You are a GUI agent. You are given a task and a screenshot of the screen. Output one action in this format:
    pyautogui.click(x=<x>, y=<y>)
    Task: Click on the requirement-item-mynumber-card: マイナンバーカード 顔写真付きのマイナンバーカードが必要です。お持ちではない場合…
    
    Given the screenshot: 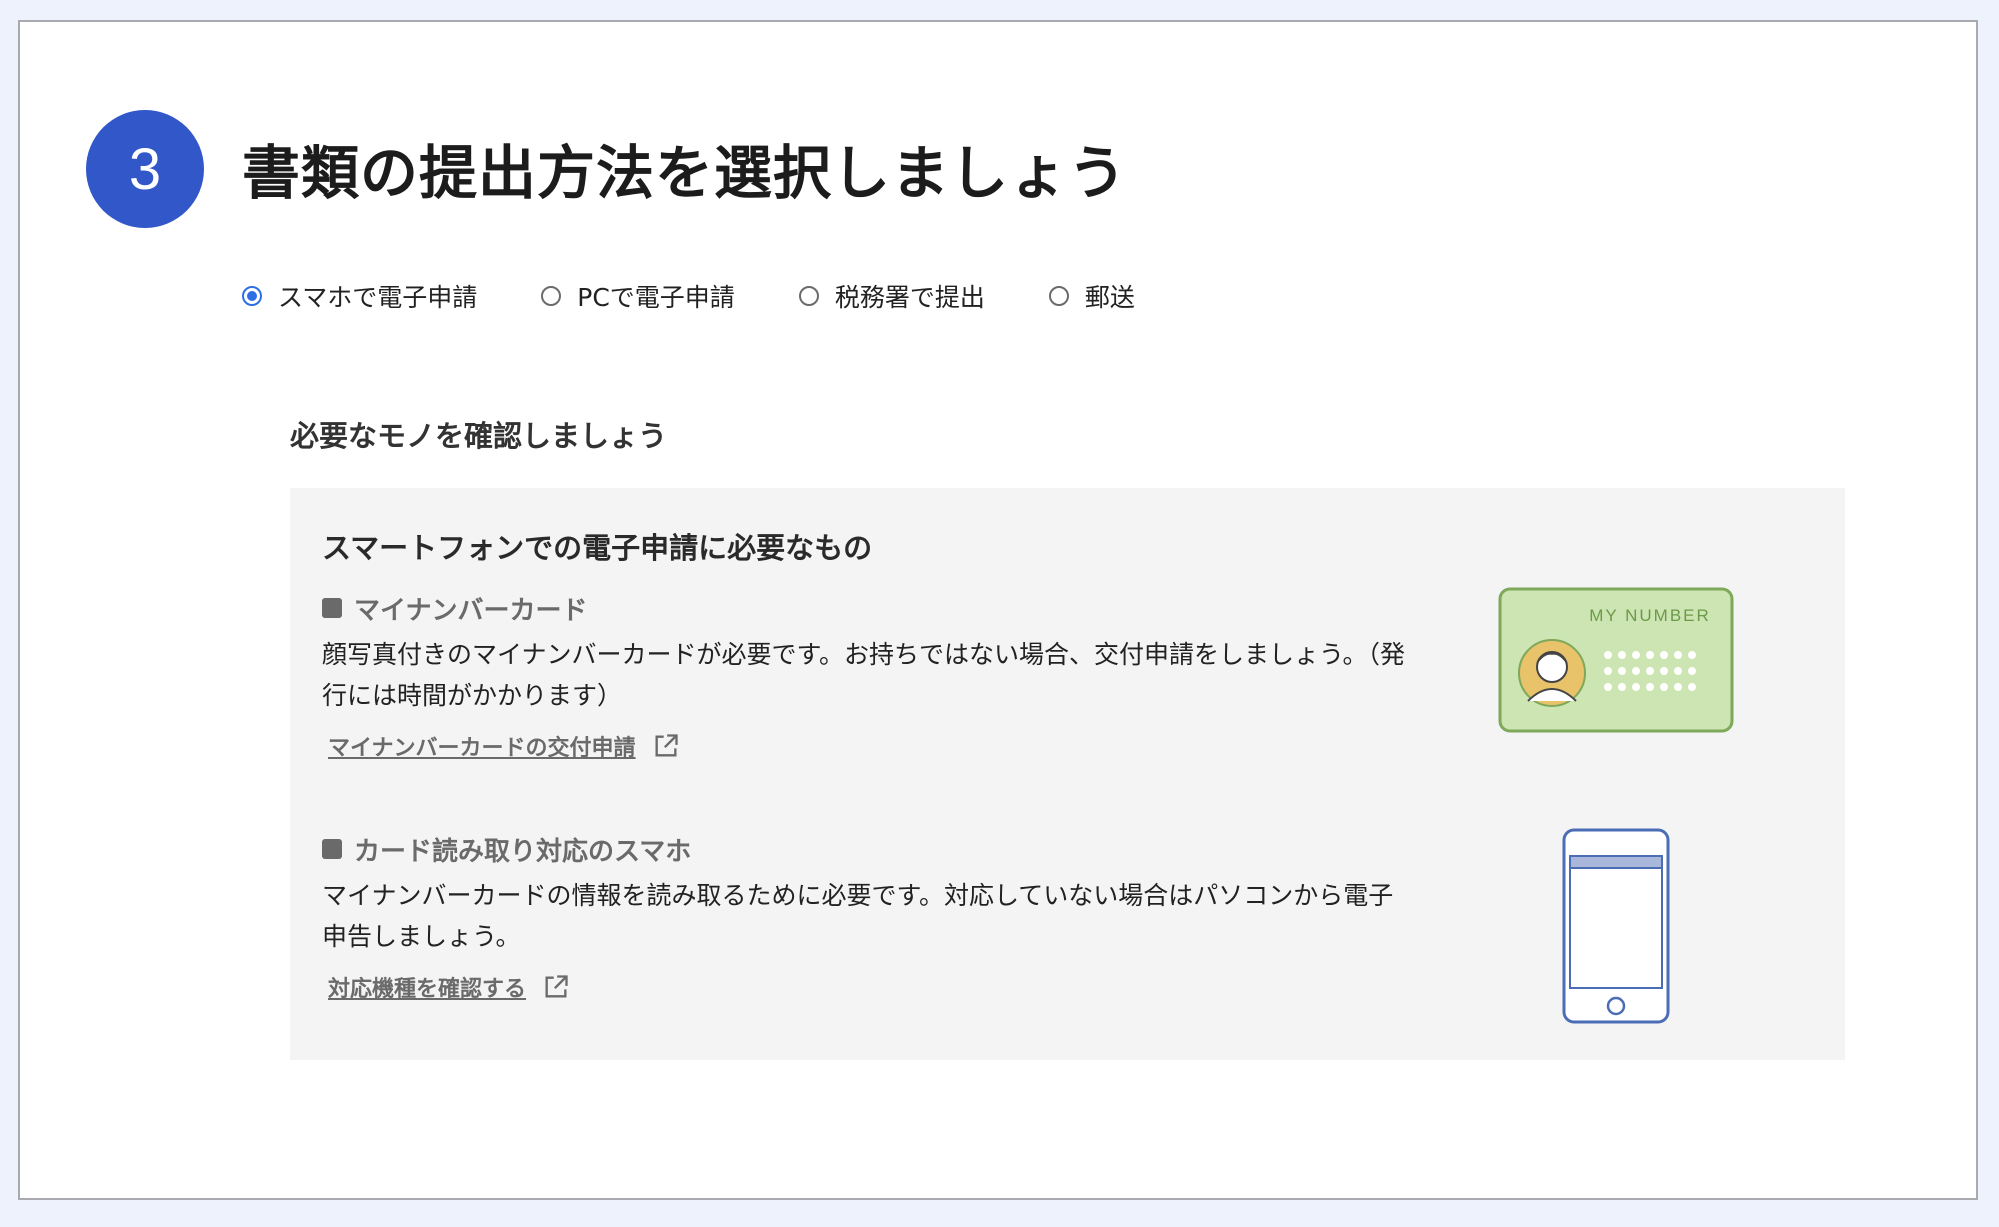 What is the action you would take?
    pyautogui.click(x=872, y=675)
    